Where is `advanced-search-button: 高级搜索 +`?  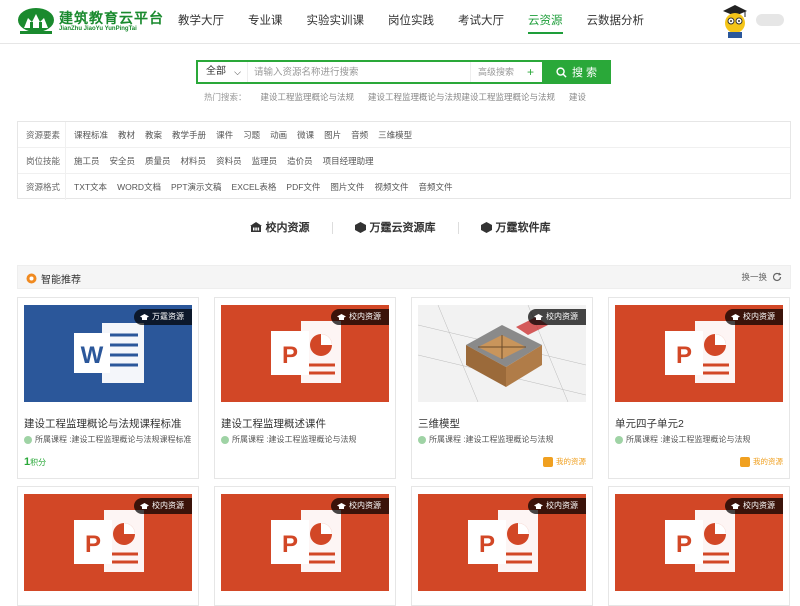
advanced-search-button: 高级搜索 + is located at coordinates (506, 72).